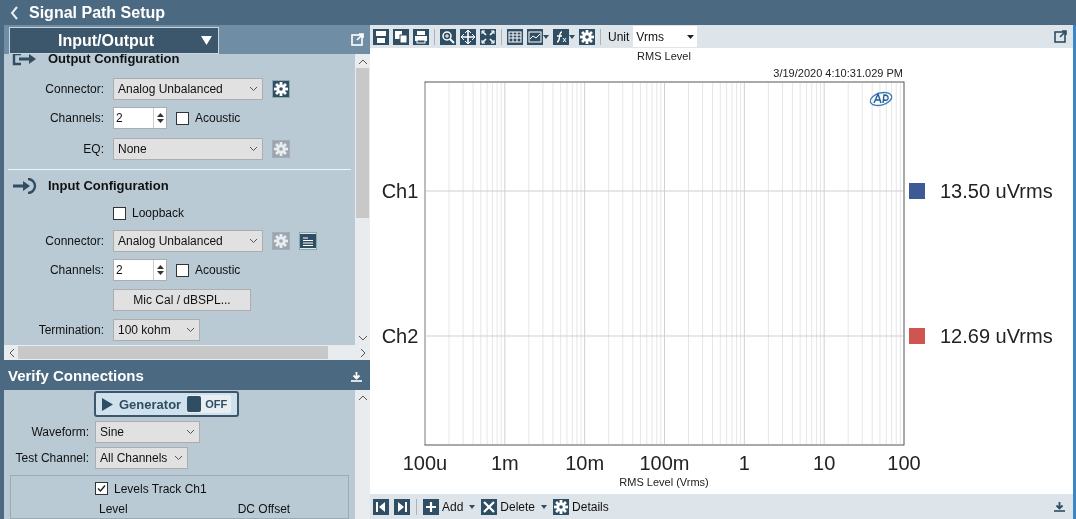 This screenshot has height=519, width=1076. I want to click on copy-icon, so click(401, 36).